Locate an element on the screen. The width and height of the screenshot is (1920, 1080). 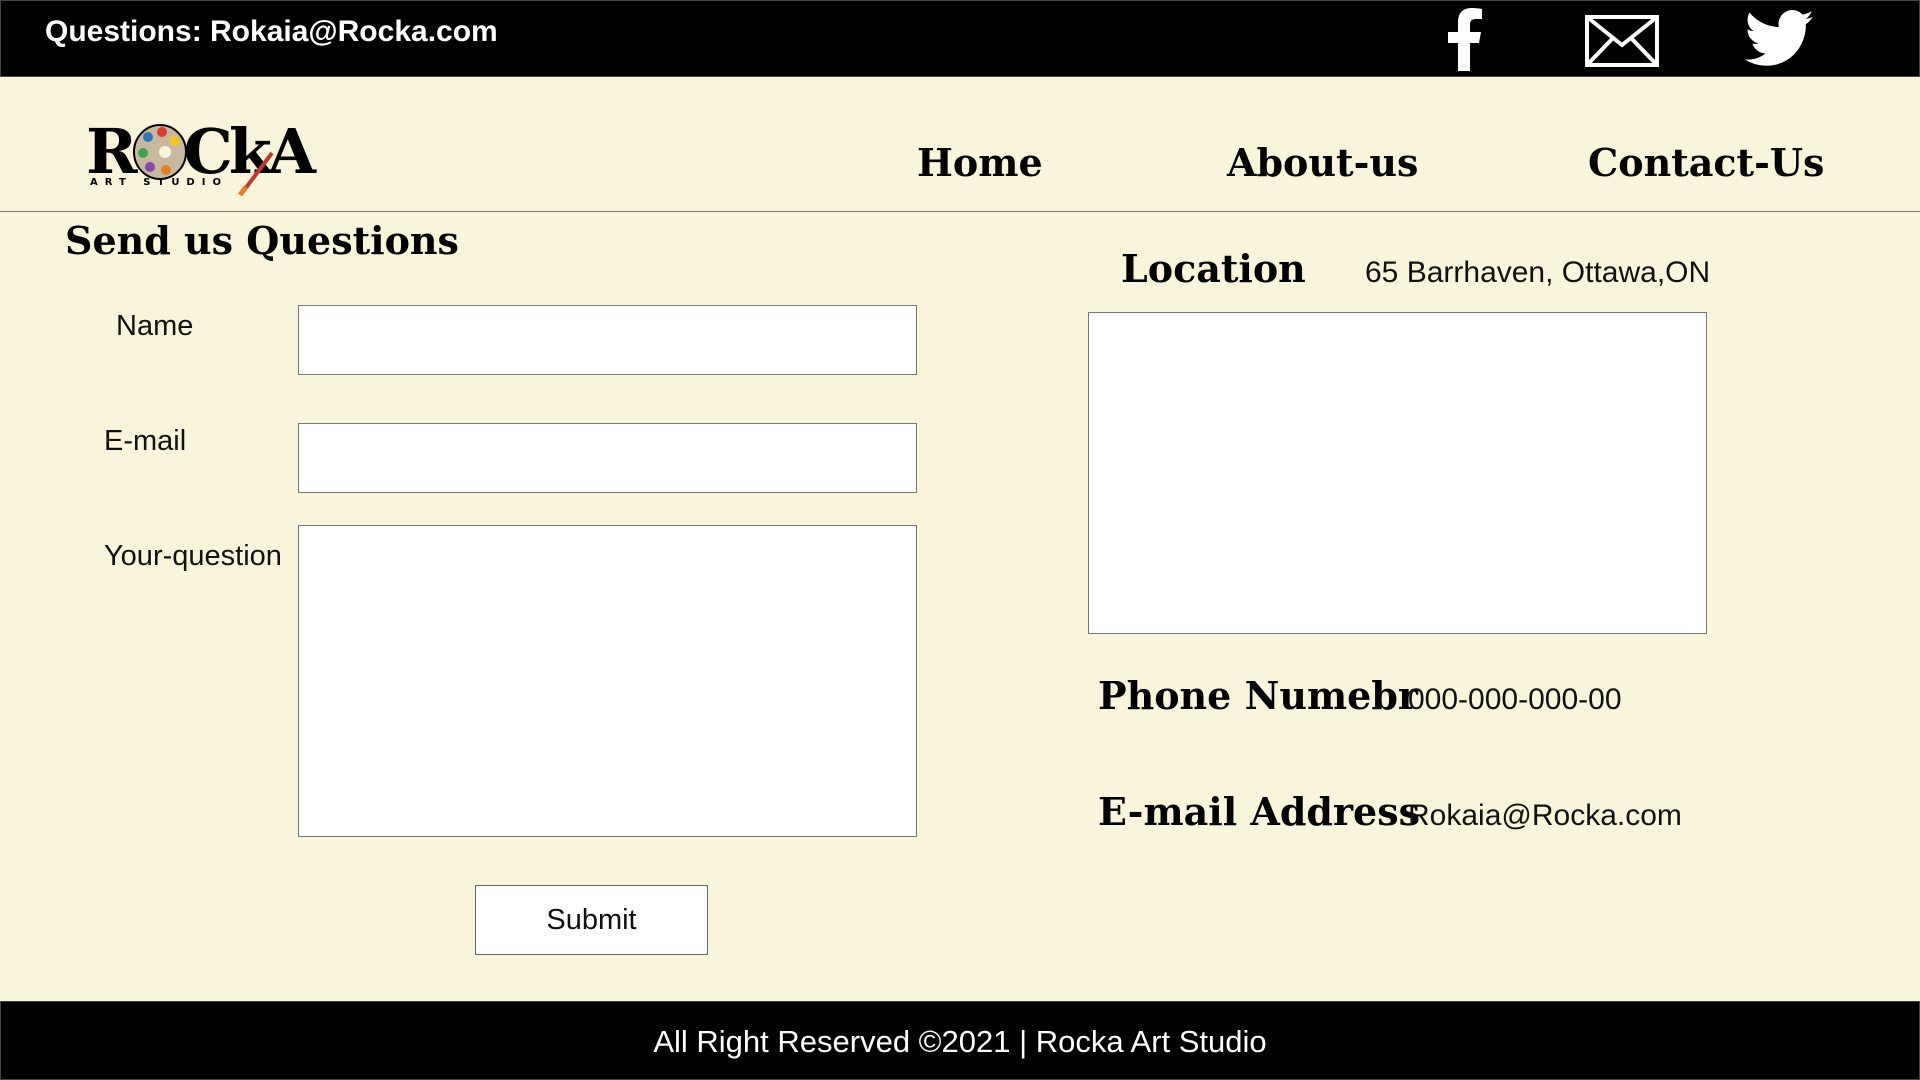
submit-button: Submit is located at coordinates (591, 920).